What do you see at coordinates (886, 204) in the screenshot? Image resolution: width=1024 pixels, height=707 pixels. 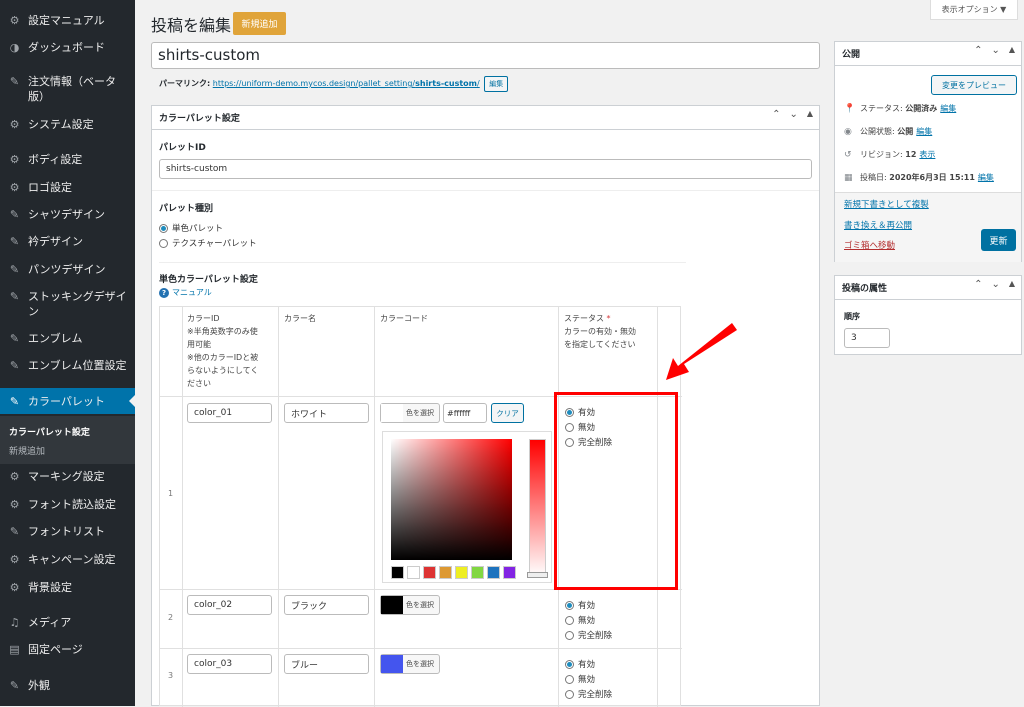 I see `copy-to-draft-link: 新規下書きとして複製` at bounding box center [886, 204].